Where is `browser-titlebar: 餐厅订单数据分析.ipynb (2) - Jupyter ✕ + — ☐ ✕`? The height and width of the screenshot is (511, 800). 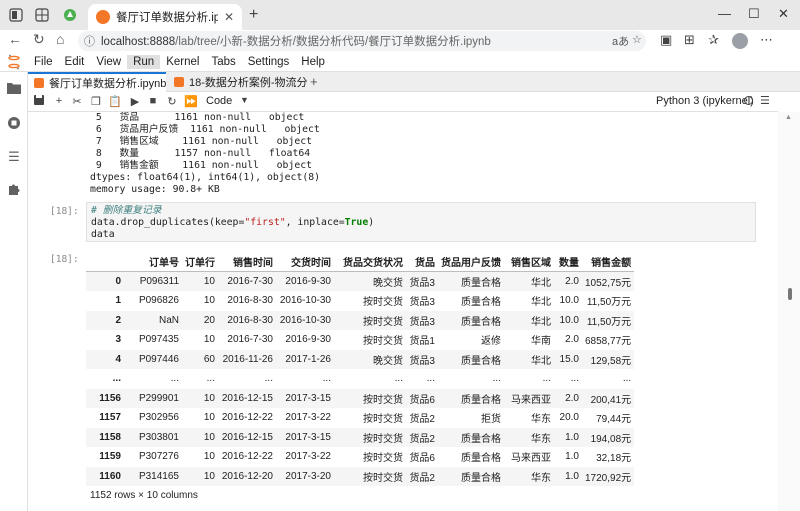
browser-titlebar: 餐厅订单数据分析.ipynb (2) - Jupyter ✕ + — ☐ ✕ is located at coordinates (400, 15).